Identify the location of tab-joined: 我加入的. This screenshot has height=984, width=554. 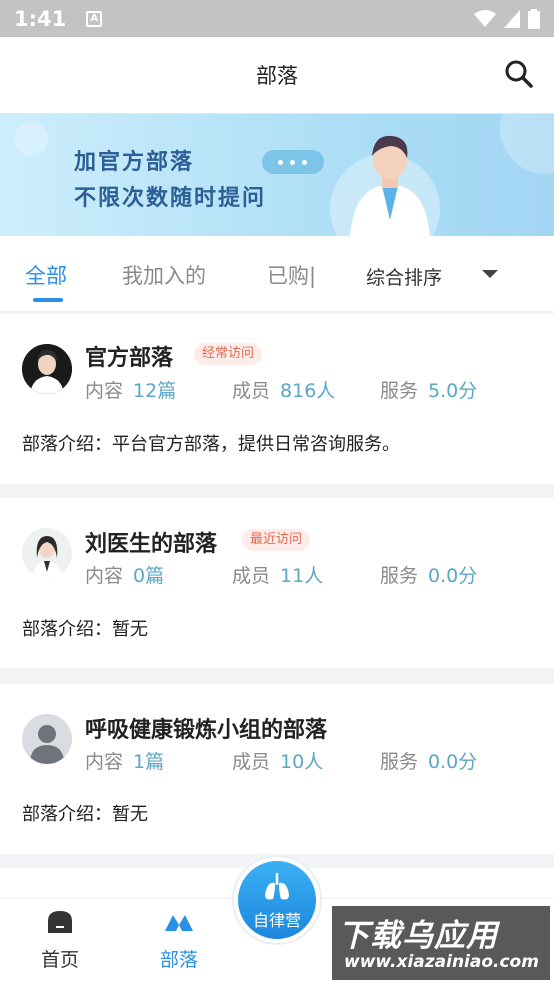
(164, 275).